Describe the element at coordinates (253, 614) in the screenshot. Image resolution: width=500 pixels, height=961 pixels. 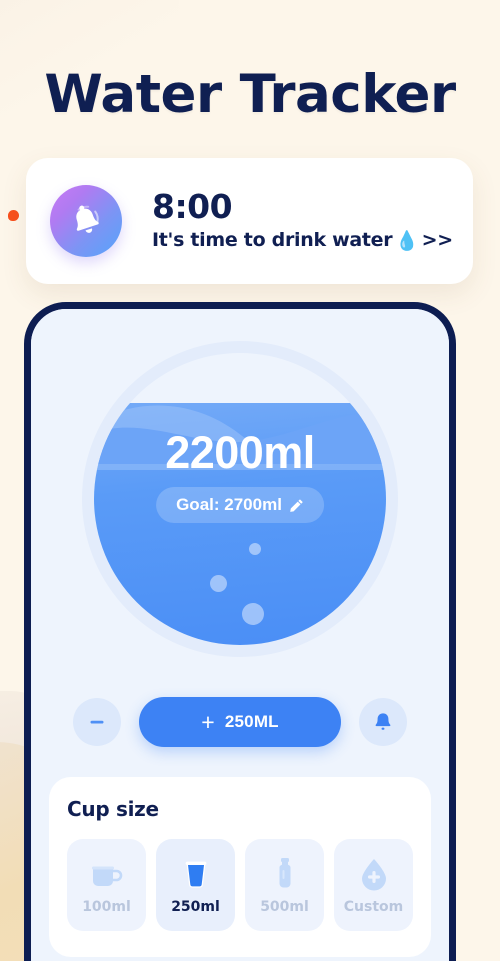
I see `water-bubble-large` at that location.